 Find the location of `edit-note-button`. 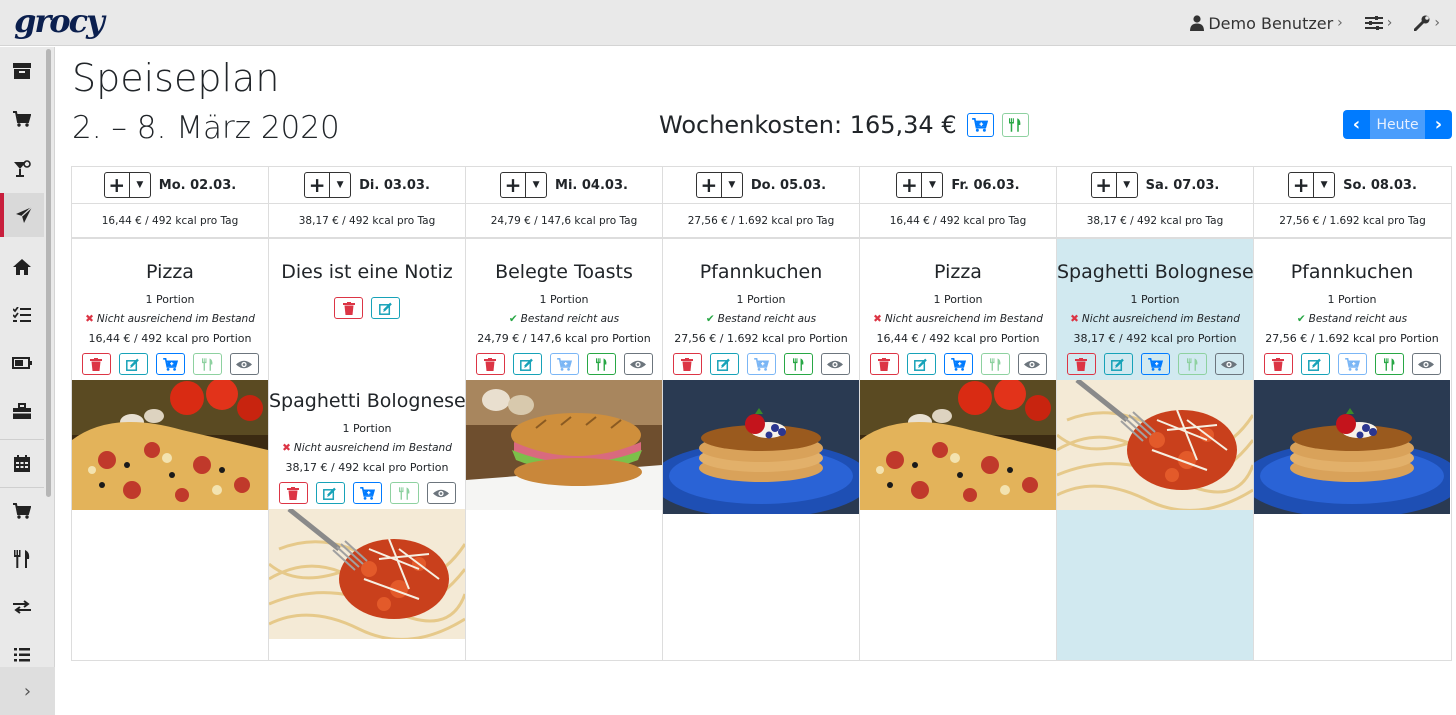

edit-note-button is located at coordinates (385, 308).